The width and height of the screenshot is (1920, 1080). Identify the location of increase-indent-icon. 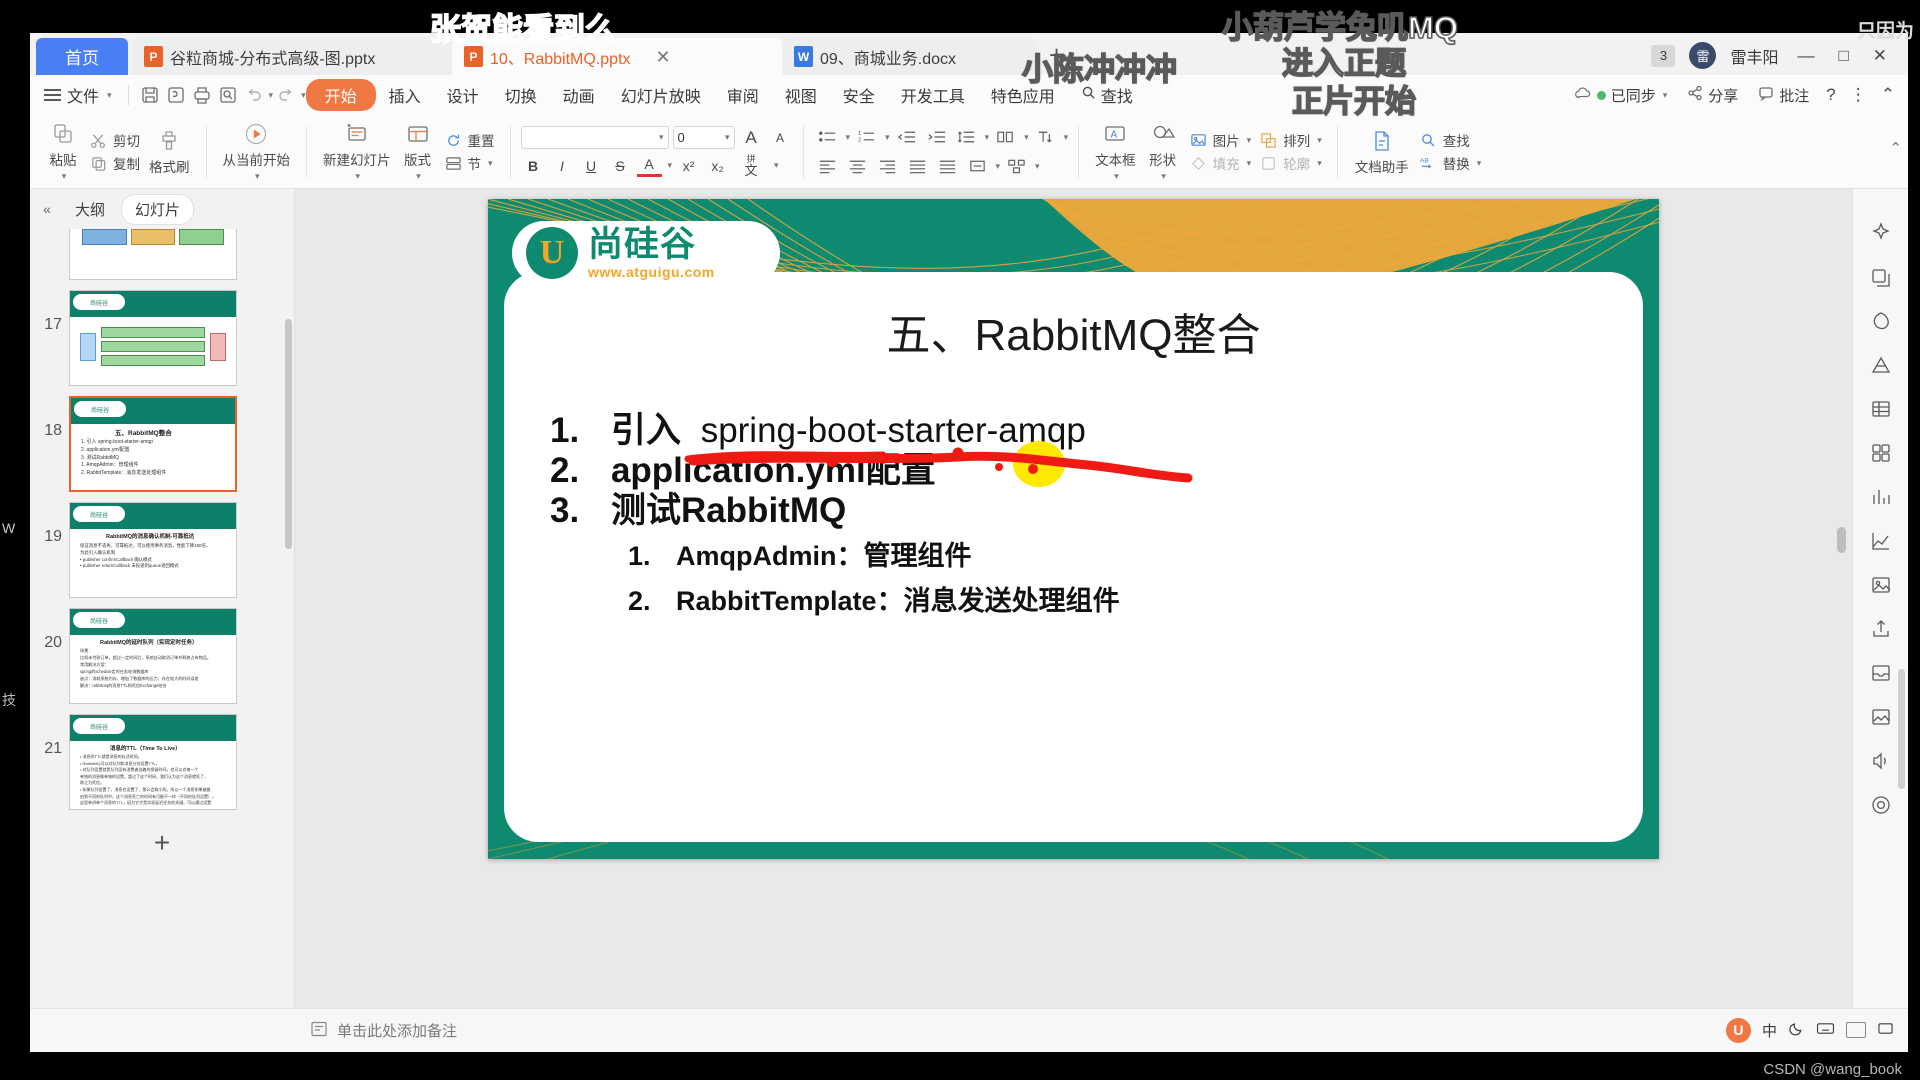
(936, 137).